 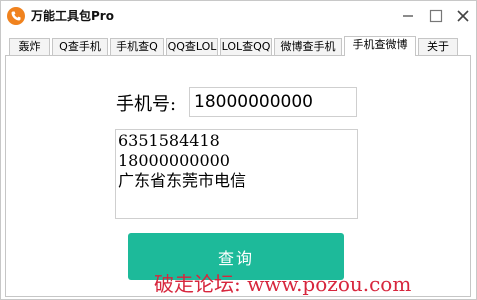 I want to click on phone-input, so click(x=273, y=102).